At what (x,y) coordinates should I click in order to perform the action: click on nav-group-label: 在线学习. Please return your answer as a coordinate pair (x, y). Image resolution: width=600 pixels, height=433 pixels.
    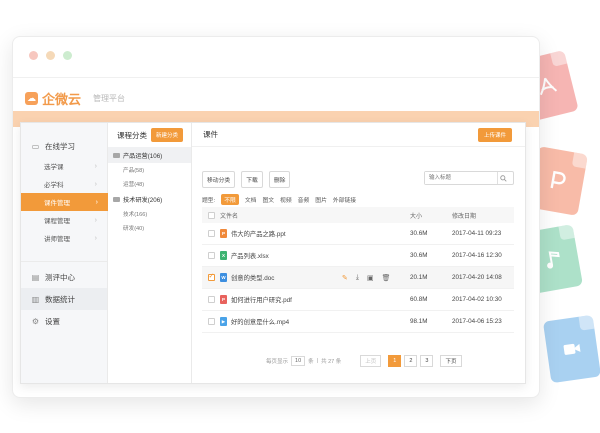
    Looking at the image, I should click on (60, 146).